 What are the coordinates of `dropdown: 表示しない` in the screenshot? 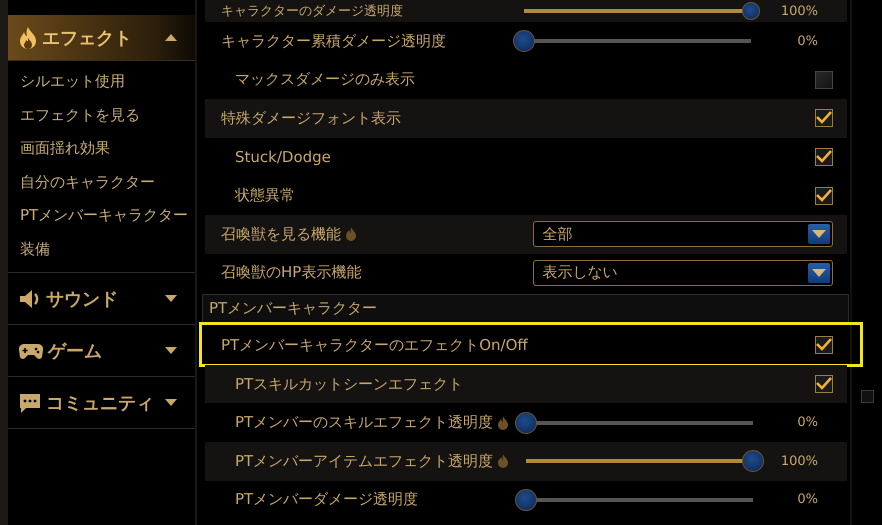 It's located at (683, 273).